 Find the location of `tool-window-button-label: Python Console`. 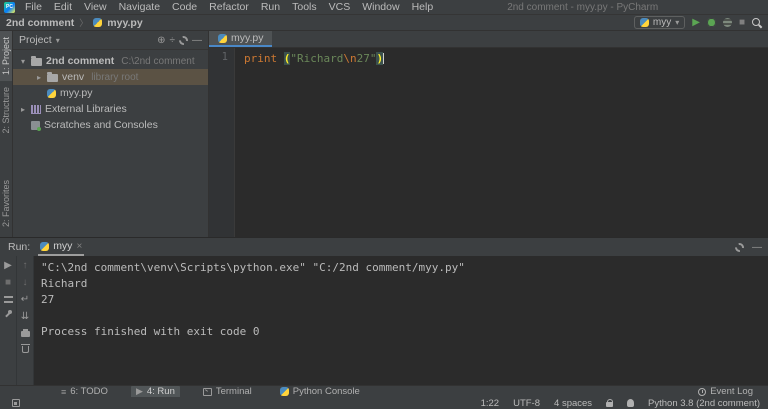

tool-window-button-label: Python Console is located at coordinates (326, 391).